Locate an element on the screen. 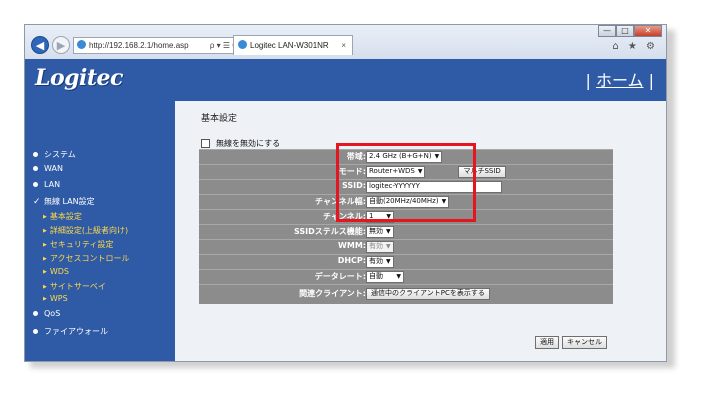  sidebar-sub-label: アクセスコントロール is located at coordinates (89, 258).